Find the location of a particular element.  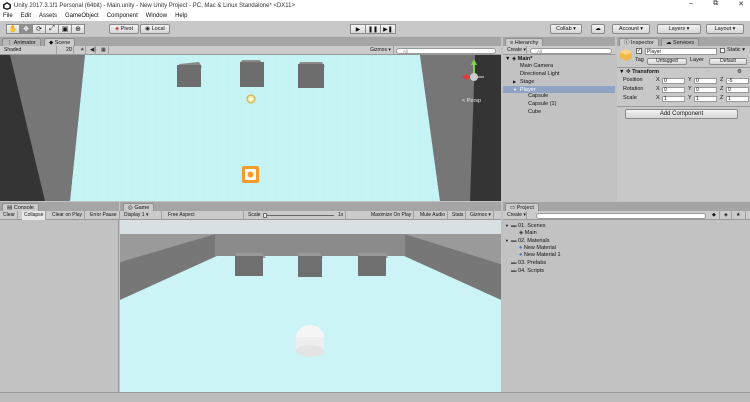

menu-assets: Assets is located at coordinates (48, 16).